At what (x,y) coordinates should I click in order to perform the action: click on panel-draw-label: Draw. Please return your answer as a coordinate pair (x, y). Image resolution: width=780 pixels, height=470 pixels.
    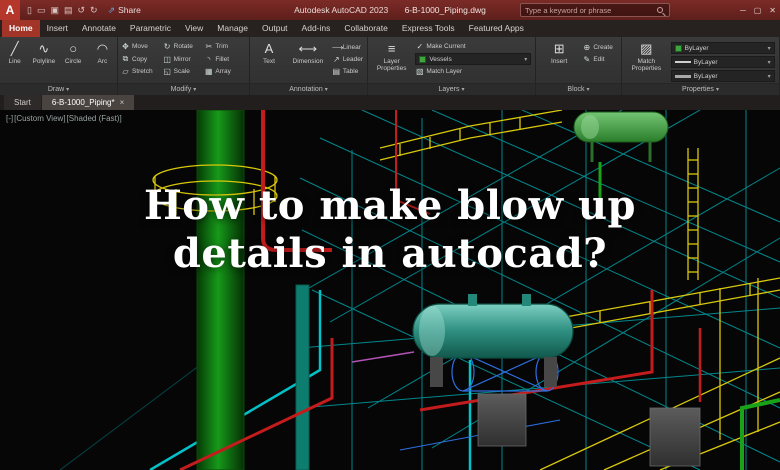
    Looking at the image, I should click on (56, 89).